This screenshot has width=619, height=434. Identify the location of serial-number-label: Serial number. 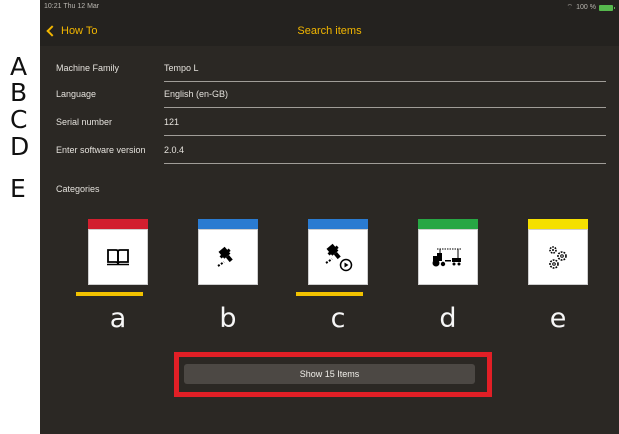
(84, 122).